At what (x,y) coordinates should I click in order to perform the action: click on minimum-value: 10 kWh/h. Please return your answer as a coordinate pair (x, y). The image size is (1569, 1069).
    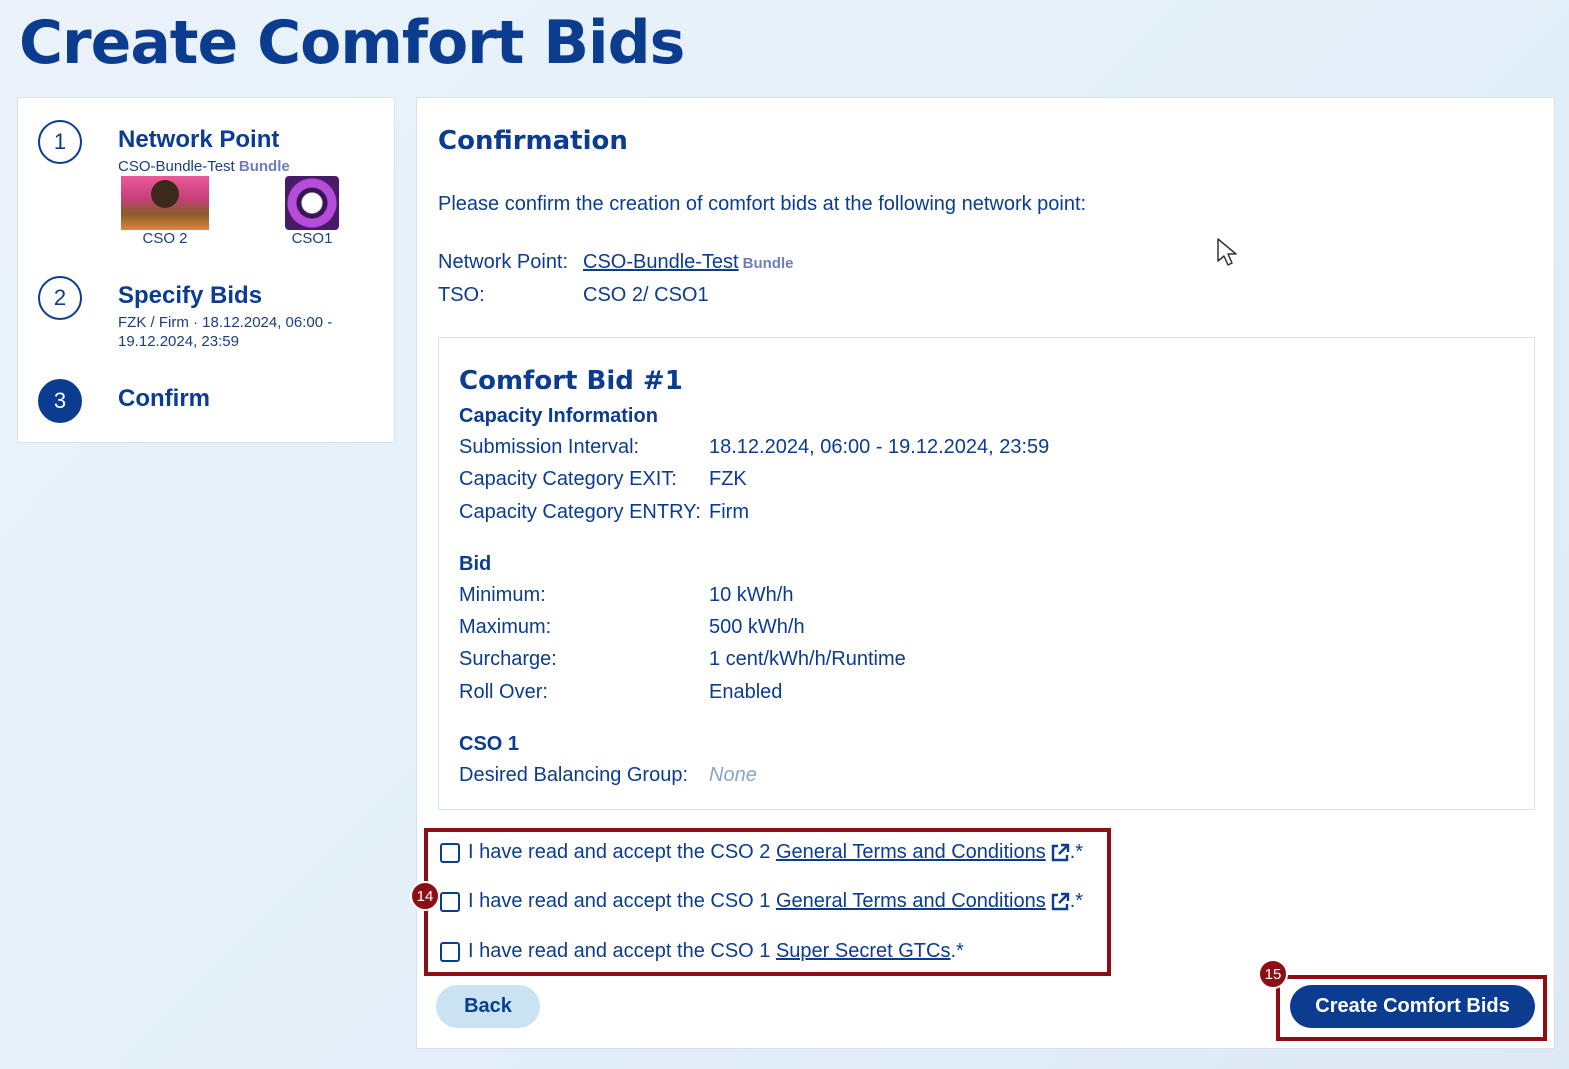
    Looking at the image, I should click on (751, 595).